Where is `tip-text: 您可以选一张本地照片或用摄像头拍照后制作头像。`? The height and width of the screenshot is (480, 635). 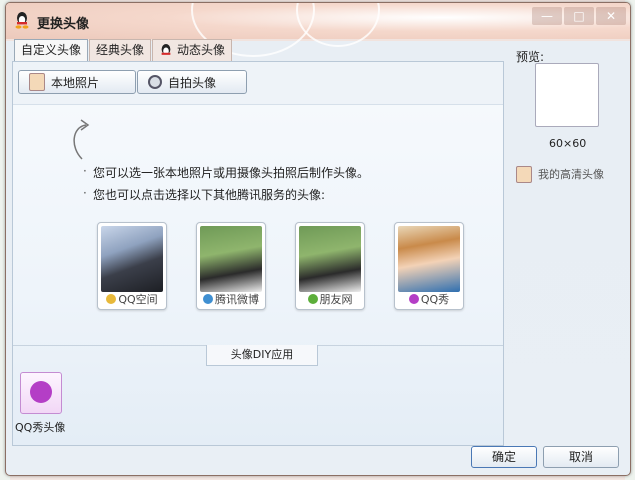 tip-text: 您可以选一张本地照片或用摄像头拍照后制作头像。 is located at coordinates (226, 172).